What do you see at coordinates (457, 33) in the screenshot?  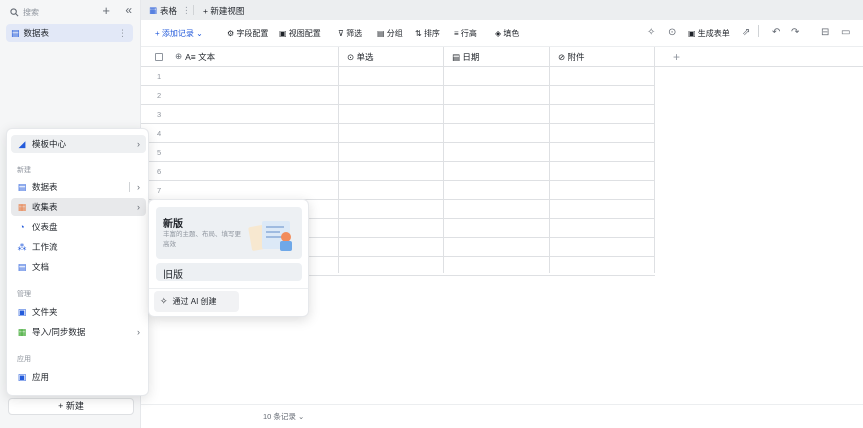 I see `row-height-icon: ≡` at bounding box center [457, 33].